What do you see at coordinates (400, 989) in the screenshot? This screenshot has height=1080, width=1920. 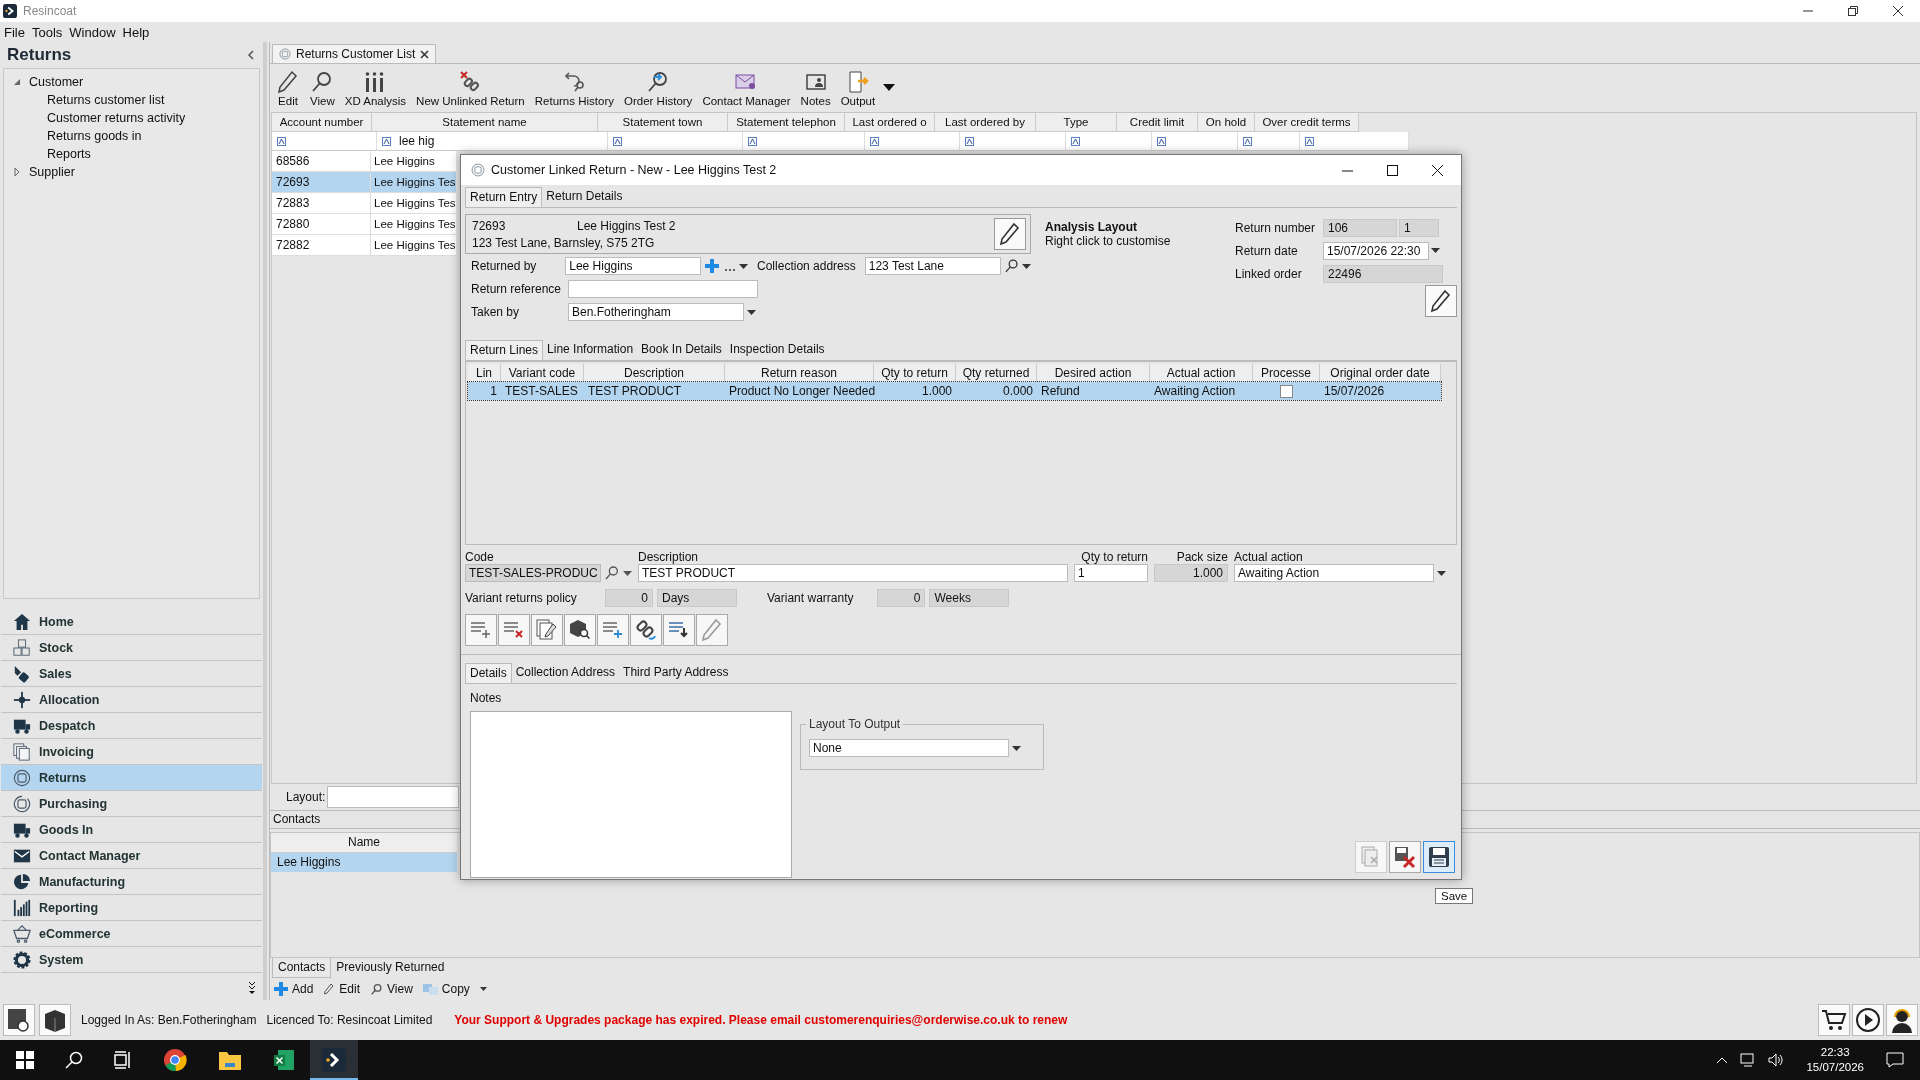 I see `action-link: View` at bounding box center [400, 989].